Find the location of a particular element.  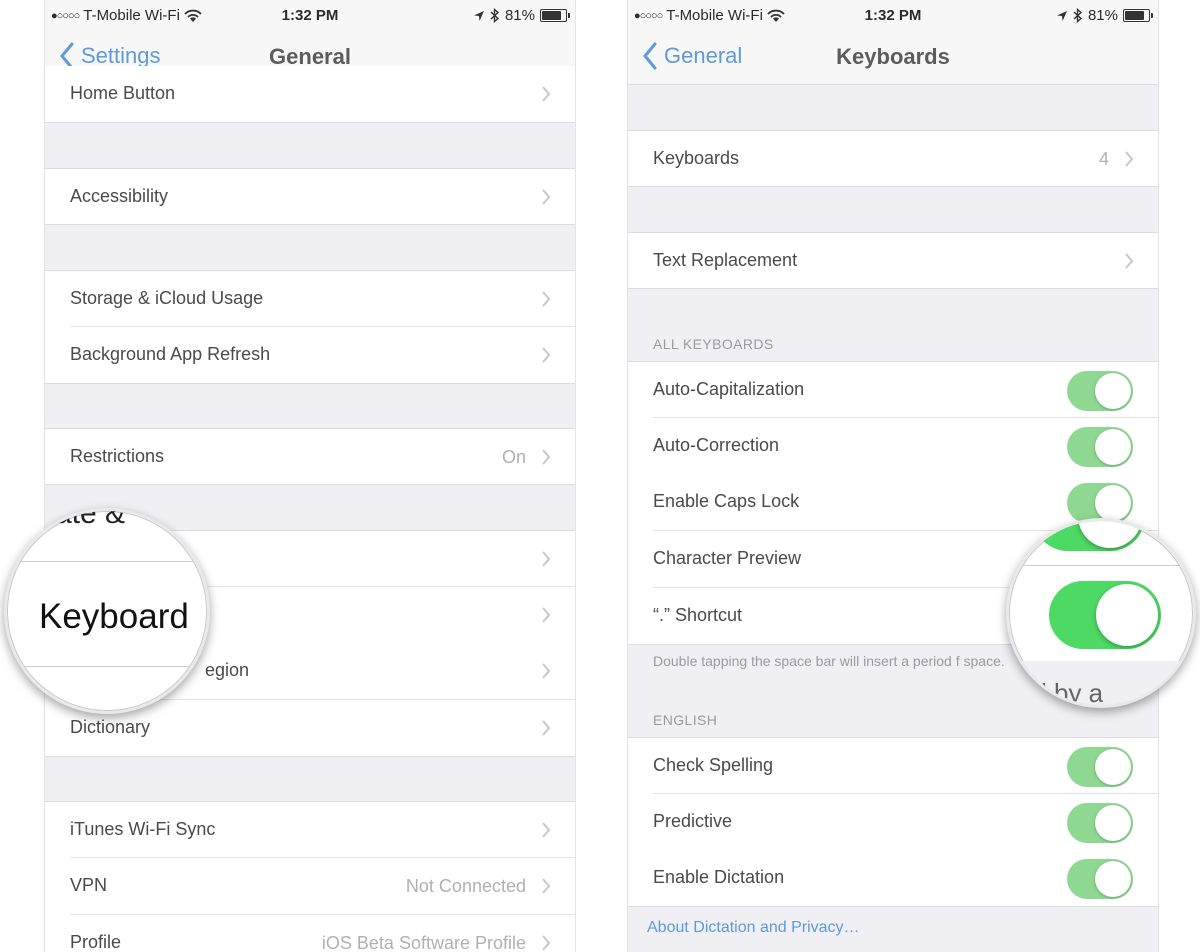

section-header-all-keyboards: ALL KEYBOARDS is located at coordinates (713, 344).